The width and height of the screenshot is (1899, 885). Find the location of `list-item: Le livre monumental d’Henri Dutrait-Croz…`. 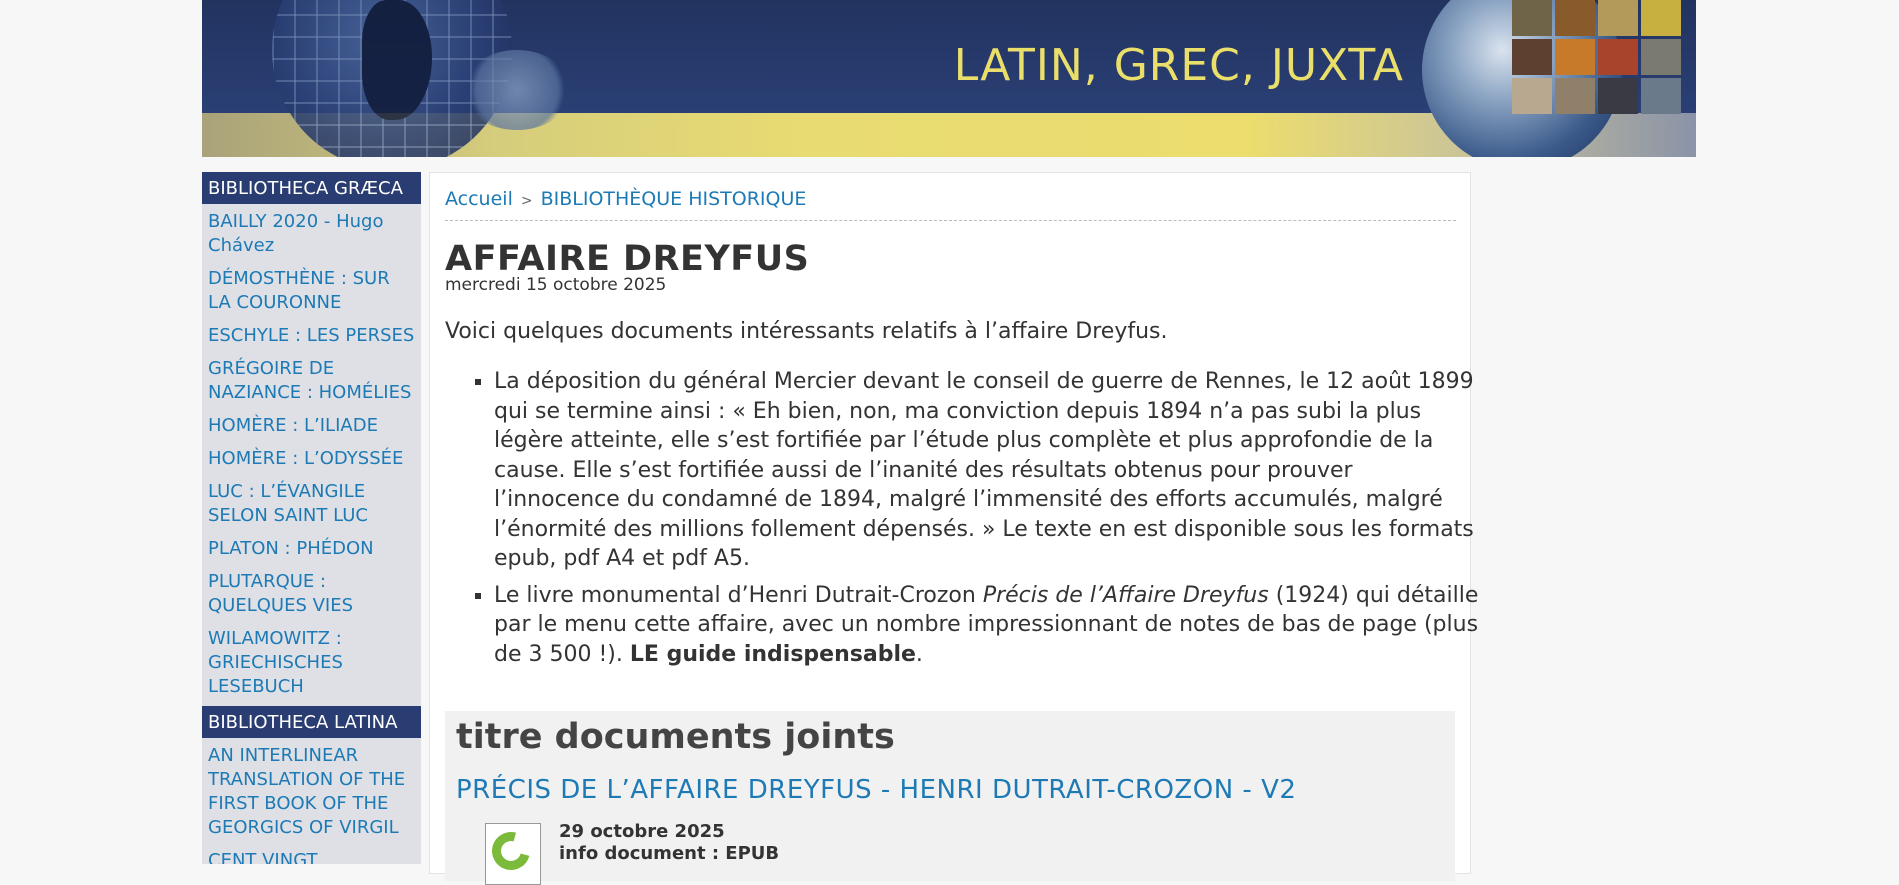

list-item: Le livre monumental d’Henri Dutrait-Croz… is located at coordinates (989, 625).